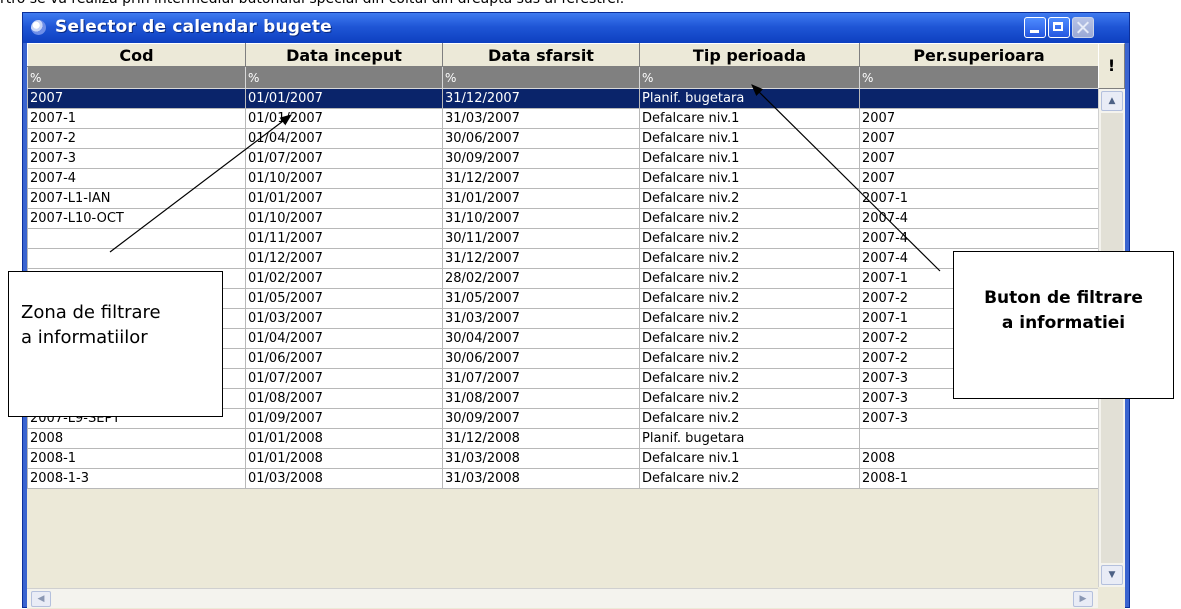 The image size is (1181, 609). I want to click on cell-data-sfarsit: 30/11/2007, so click(541, 238).